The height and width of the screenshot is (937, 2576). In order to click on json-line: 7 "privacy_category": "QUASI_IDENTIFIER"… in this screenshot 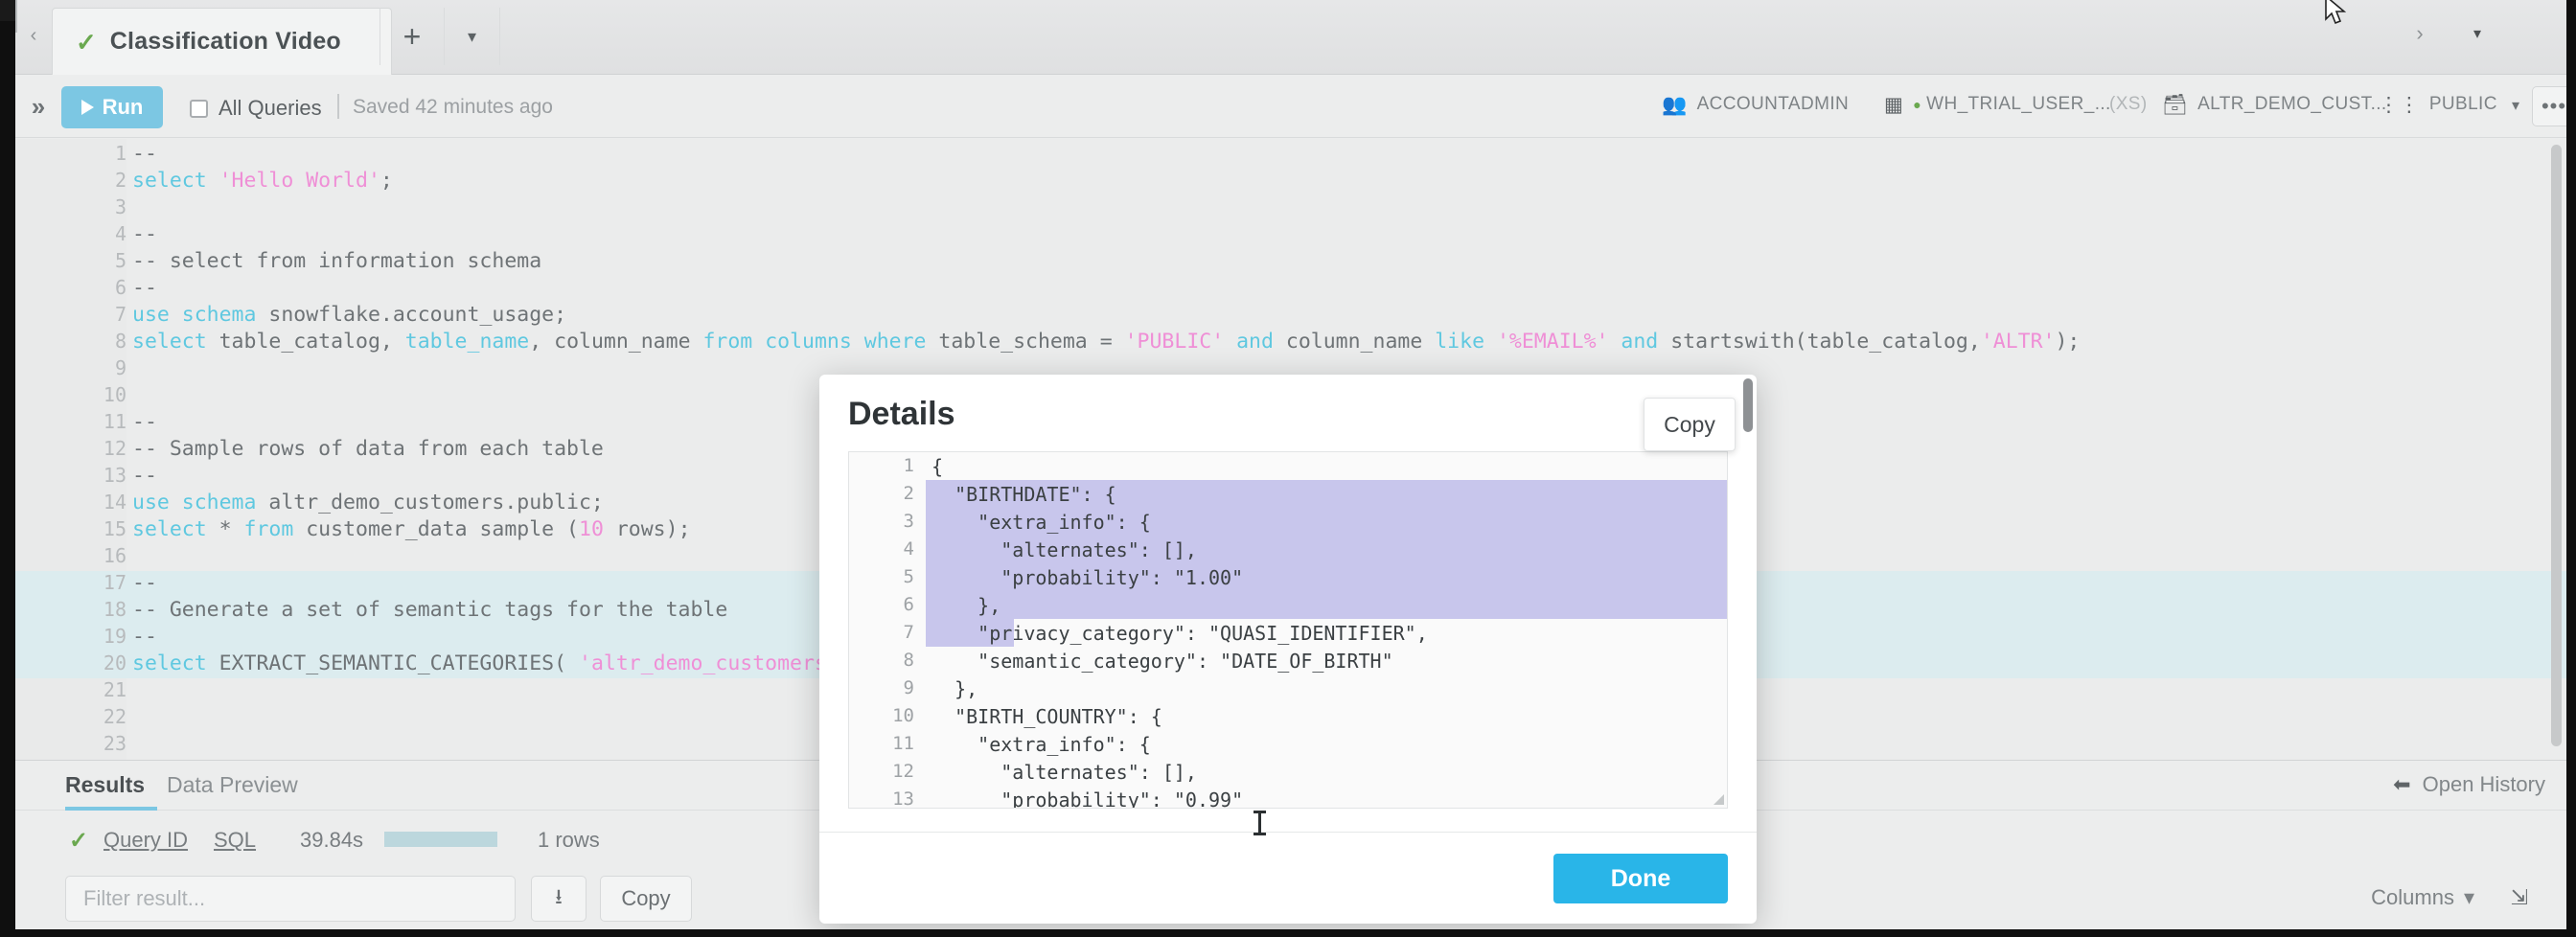, I will do `click(1288, 636)`.